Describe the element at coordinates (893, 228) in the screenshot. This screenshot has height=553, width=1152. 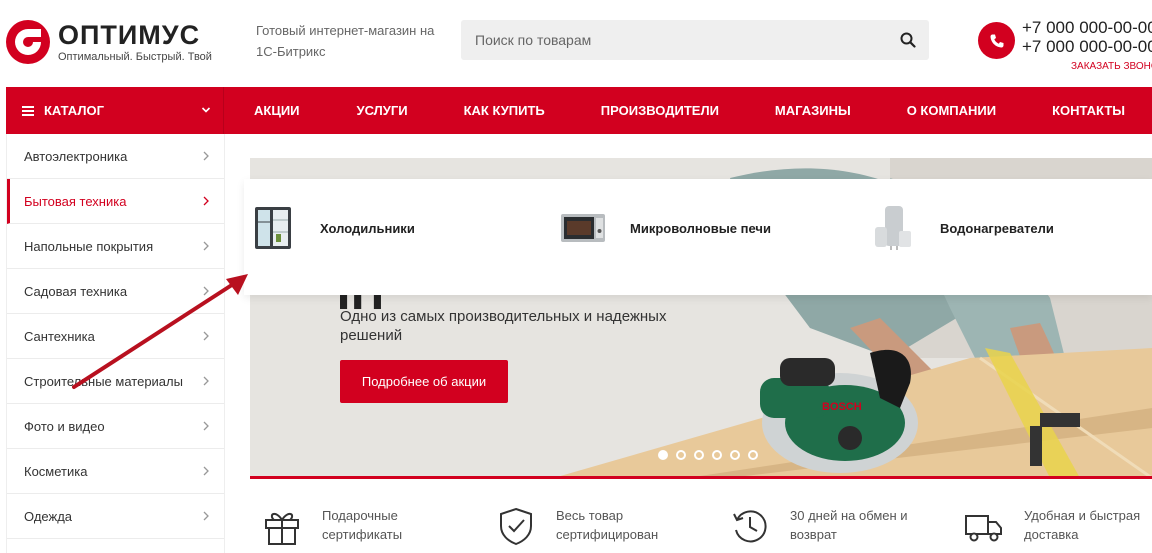
I see `water-heater-icon` at that location.